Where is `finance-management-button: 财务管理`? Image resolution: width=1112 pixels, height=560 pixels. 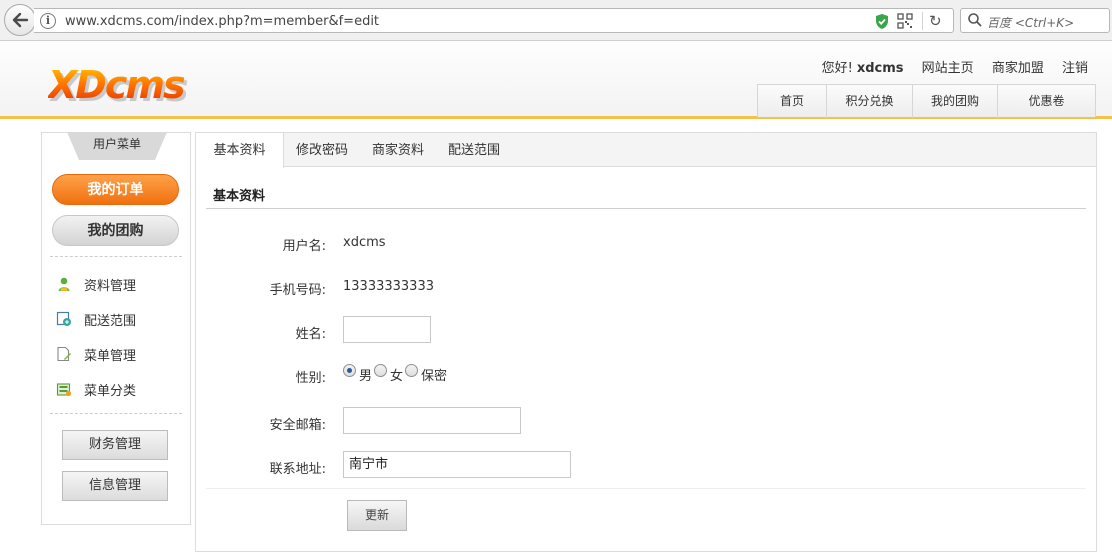
finance-management-button: 财务管理 is located at coordinates (115, 445).